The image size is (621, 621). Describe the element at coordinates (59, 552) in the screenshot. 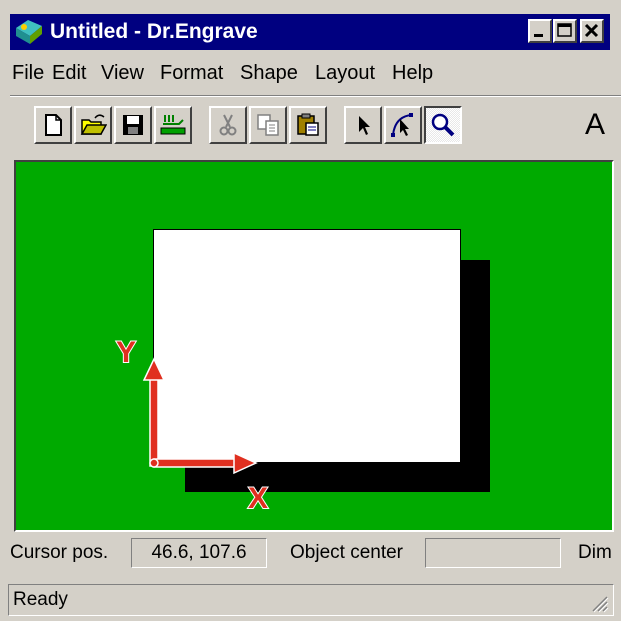

I see `cursor-pos-label: Cursor pos.` at that location.